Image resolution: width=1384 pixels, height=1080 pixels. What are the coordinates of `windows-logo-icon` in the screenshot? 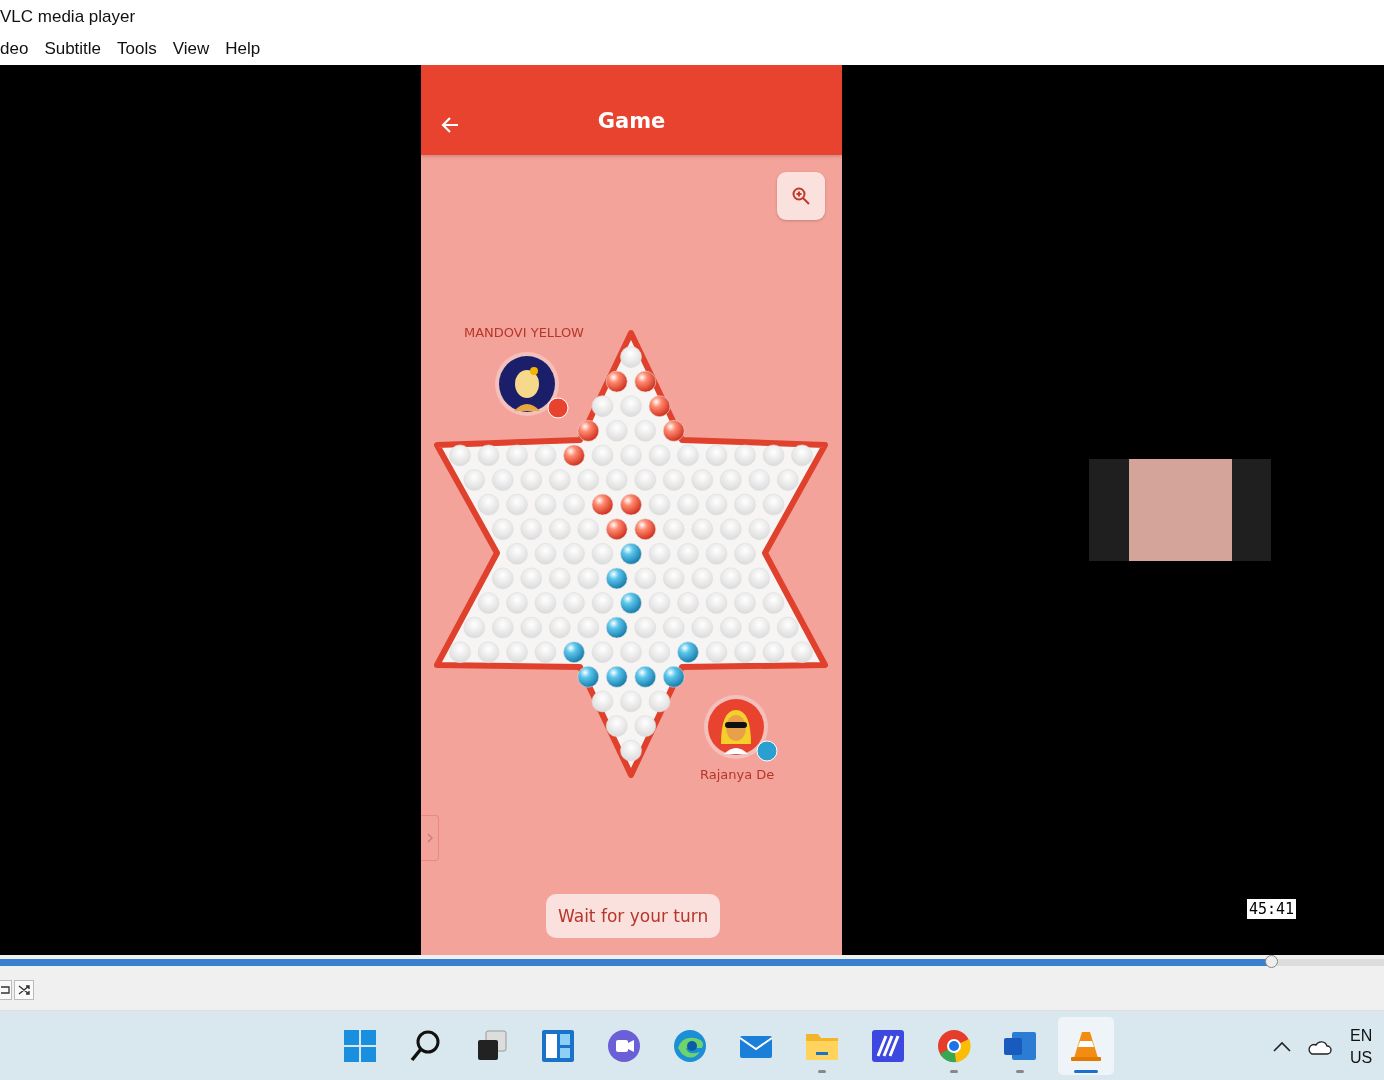 It's located at (360, 1046).